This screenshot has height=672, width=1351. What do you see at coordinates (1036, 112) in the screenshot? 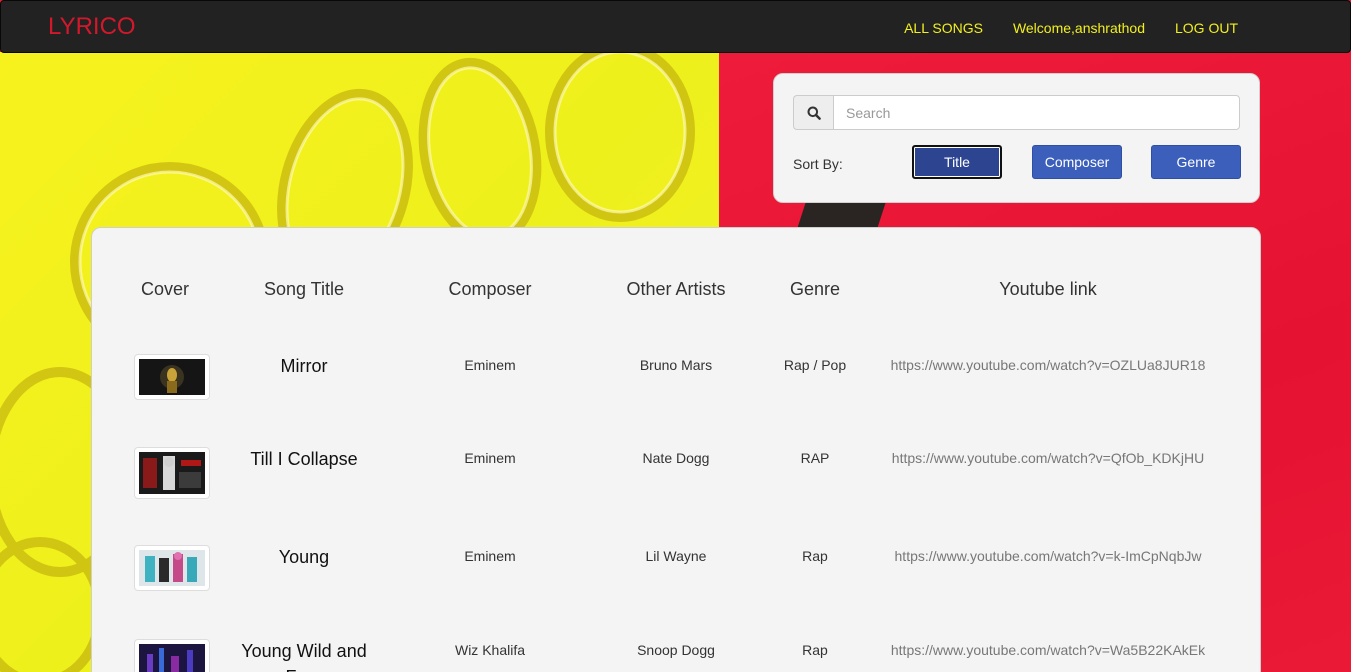
I see `search-input` at bounding box center [1036, 112].